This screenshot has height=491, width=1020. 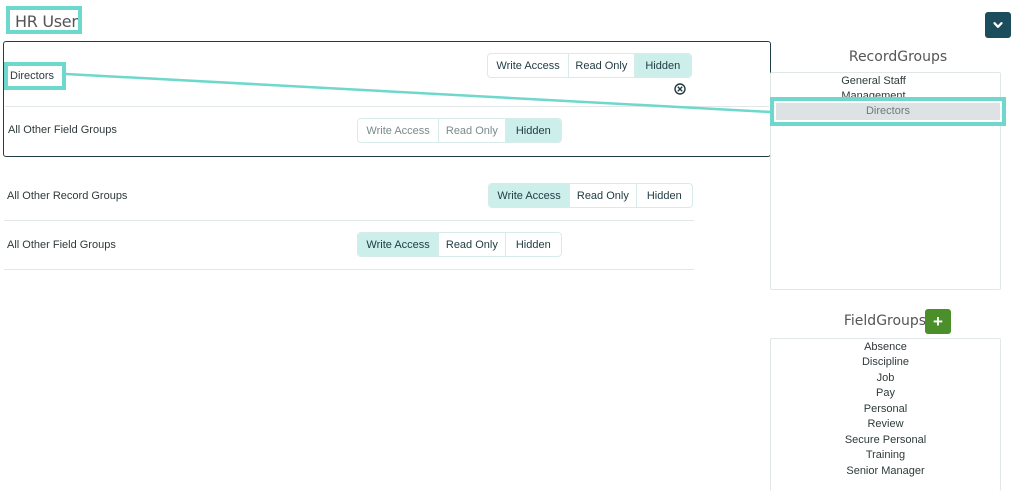 I want to click on record-group-label: Directors, so click(x=35, y=76).